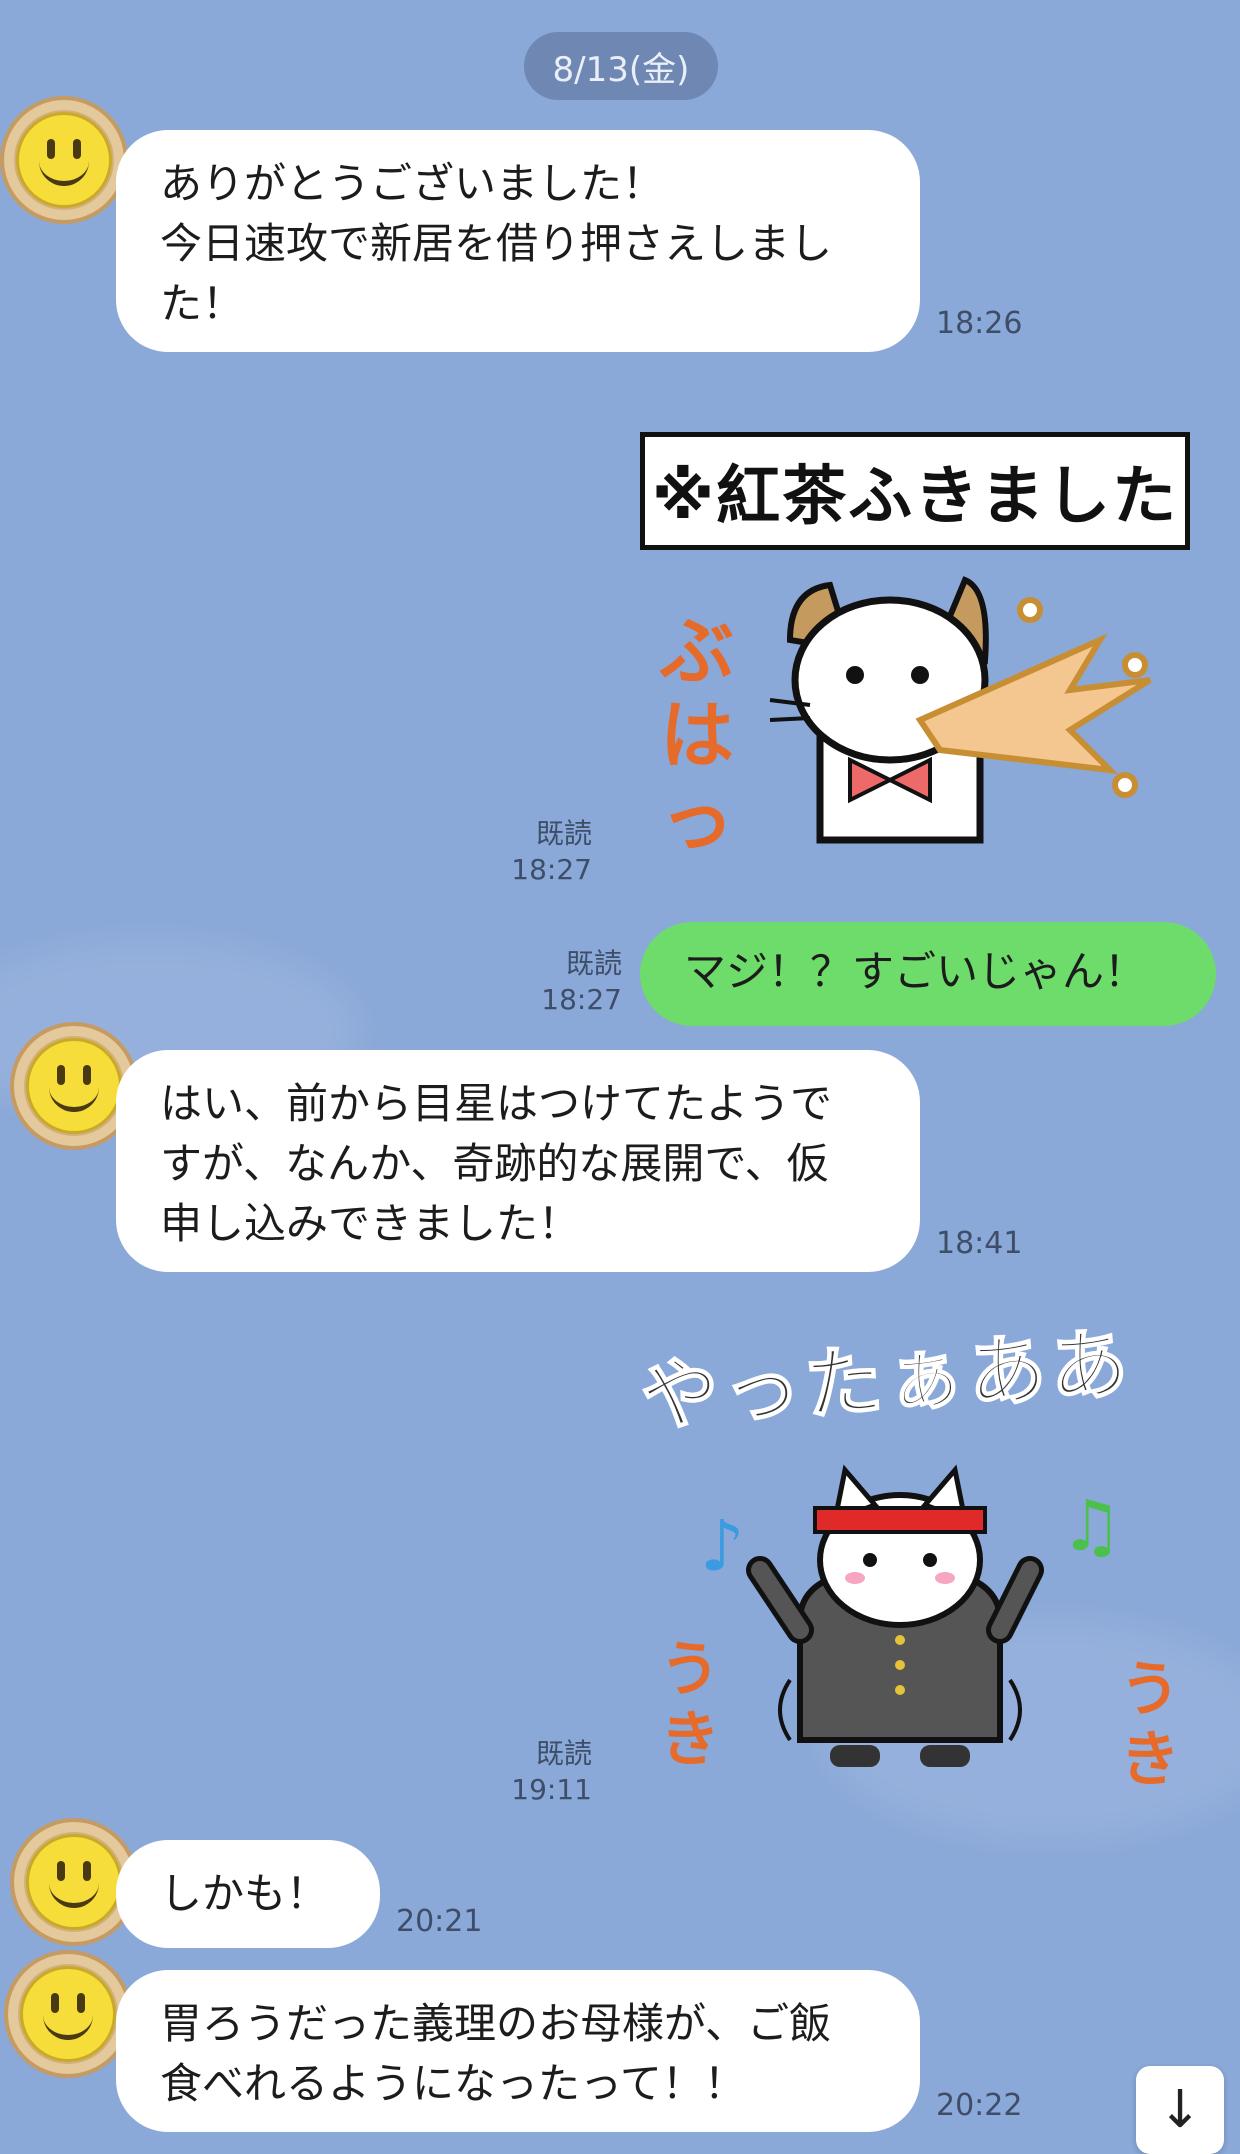  I want to click on sticker-cat-cheer: うき うき ♪ ♫, so click(920, 1630).